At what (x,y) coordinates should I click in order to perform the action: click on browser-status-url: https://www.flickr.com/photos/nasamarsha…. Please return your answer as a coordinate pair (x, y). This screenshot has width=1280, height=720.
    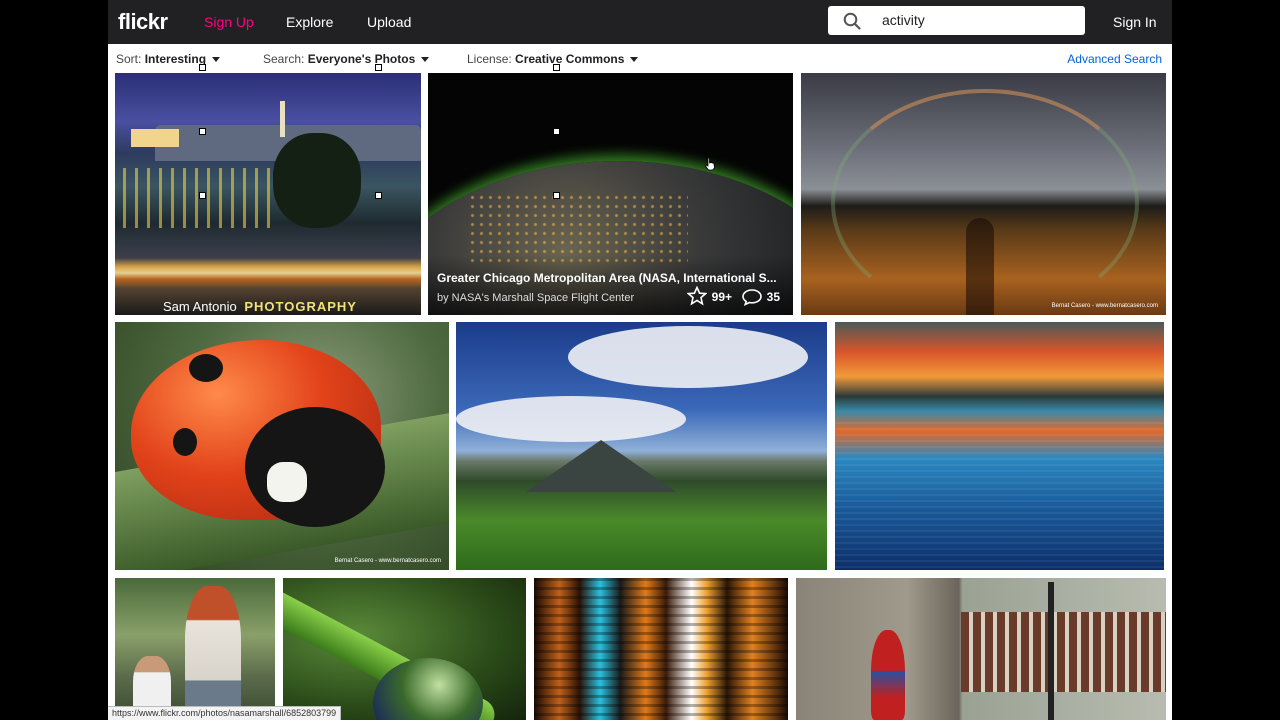
    Looking at the image, I should click on (225, 713).